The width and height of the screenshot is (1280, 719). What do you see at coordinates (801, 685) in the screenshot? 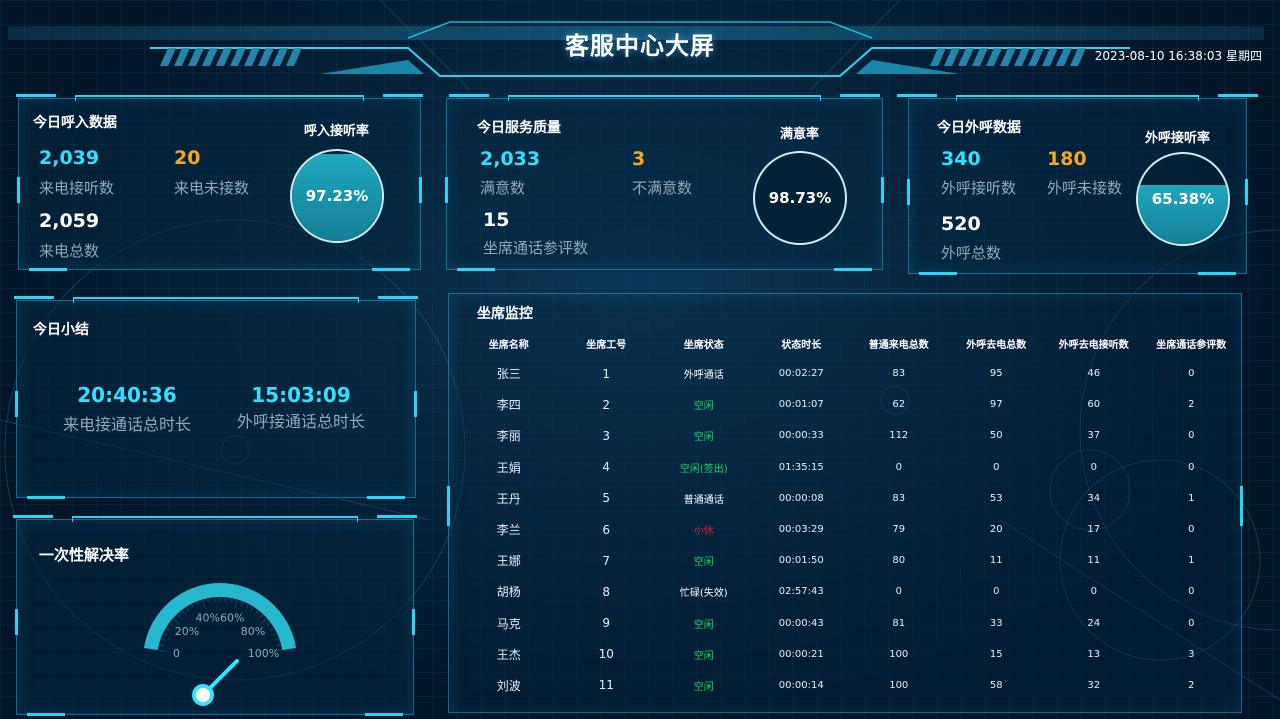
I see `status-duration: 00:00:14` at bounding box center [801, 685].